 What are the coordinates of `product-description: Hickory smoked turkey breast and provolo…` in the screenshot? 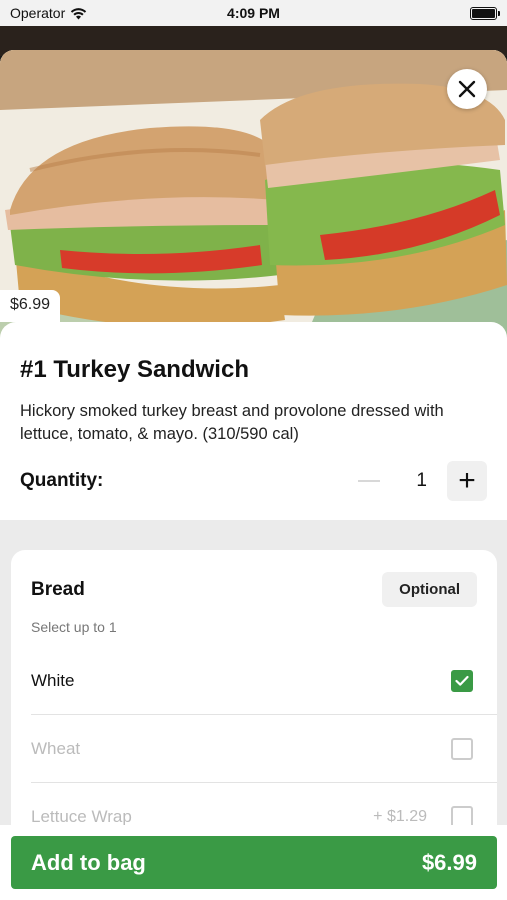 It's located at (232, 422).